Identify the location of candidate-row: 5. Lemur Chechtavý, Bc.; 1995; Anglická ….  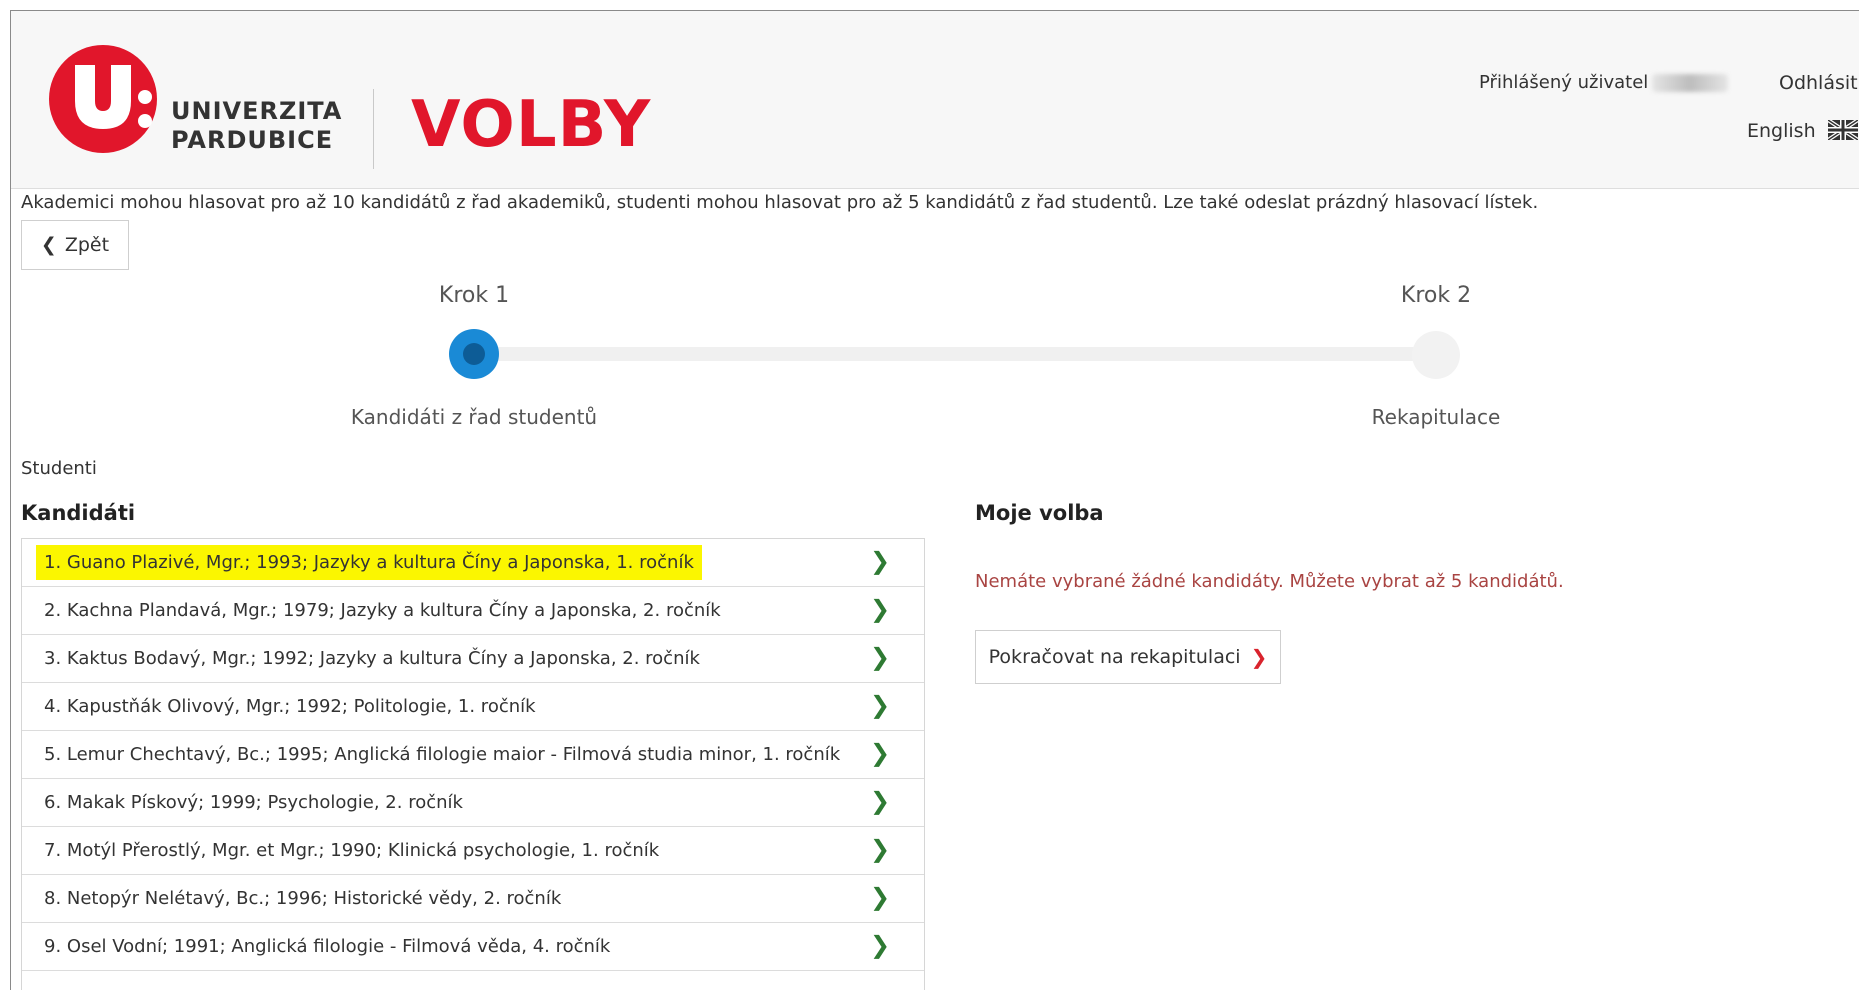
(473, 755).